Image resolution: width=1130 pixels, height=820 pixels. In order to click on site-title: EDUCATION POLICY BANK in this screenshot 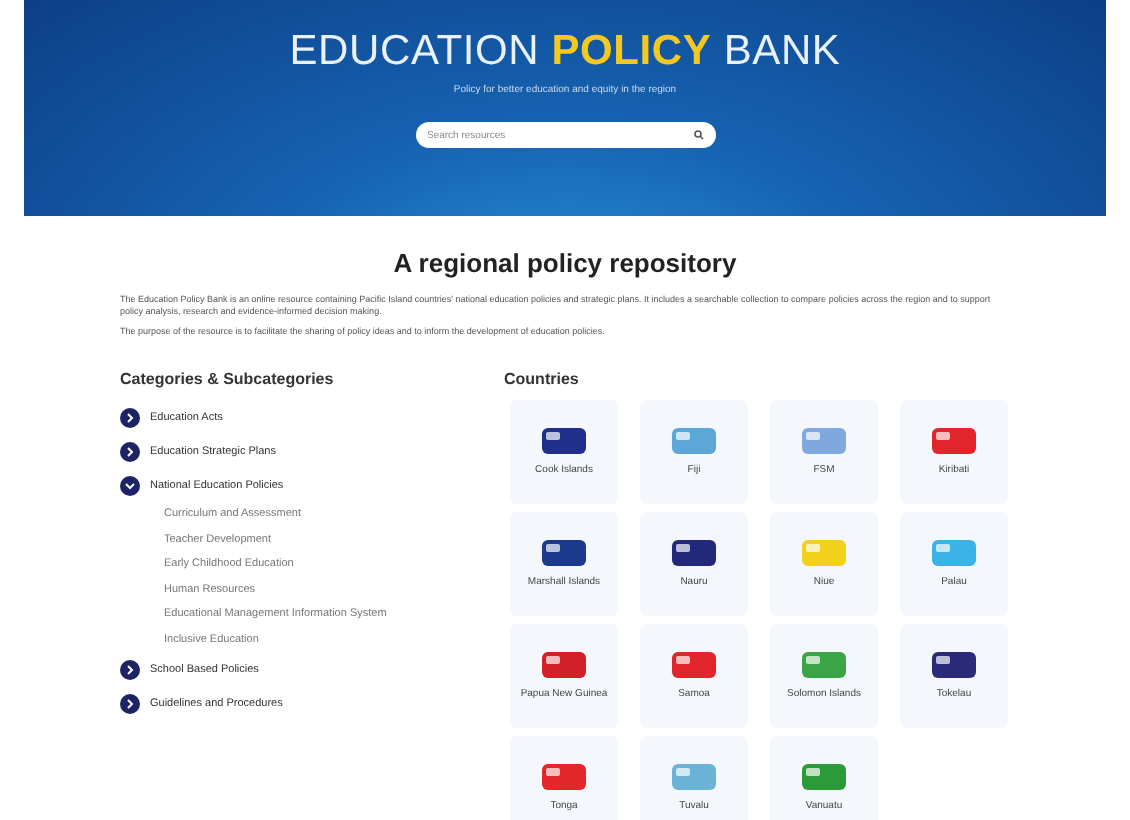, I will do `click(565, 52)`.